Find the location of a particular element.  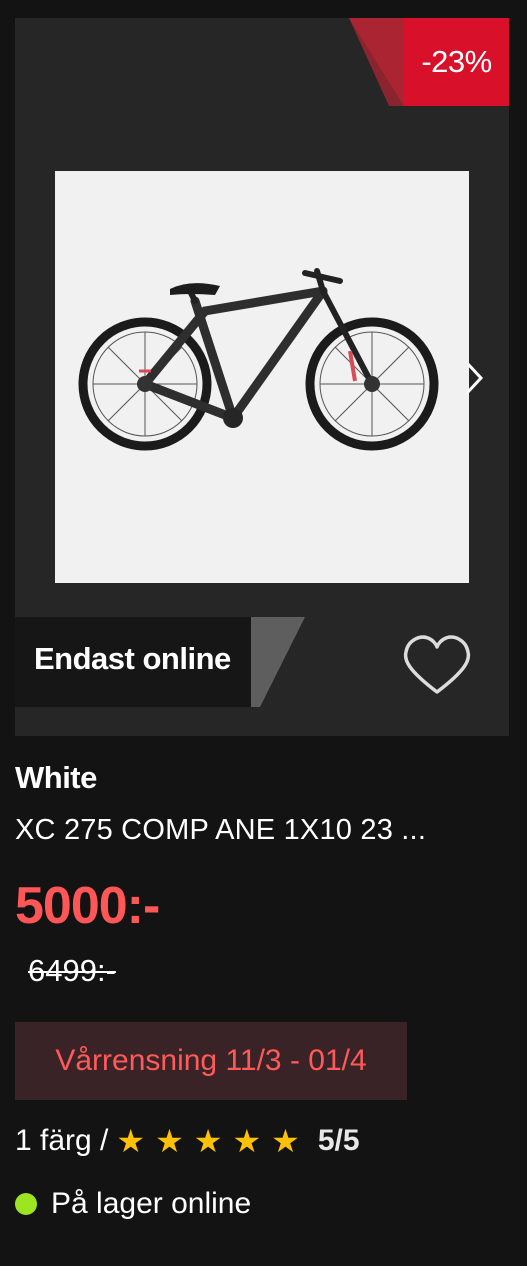

original-price: 6499:- is located at coordinates (72, 970).